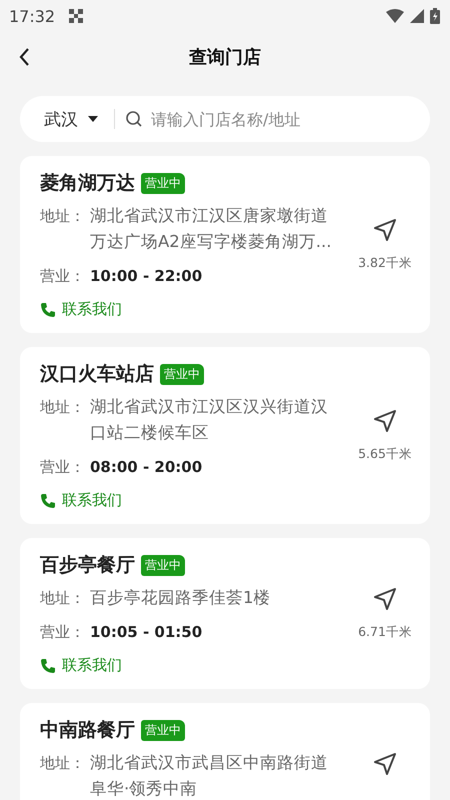 This screenshot has width=450, height=800. I want to click on status-time: 17:32, so click(32, 16).